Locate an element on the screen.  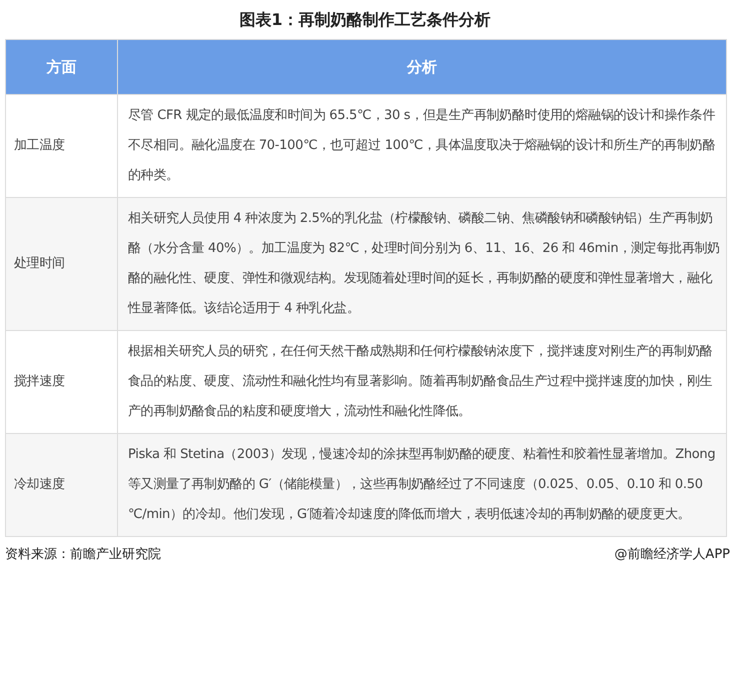
table-cell: 搅拌速度 is located at coordinates (62, 382).